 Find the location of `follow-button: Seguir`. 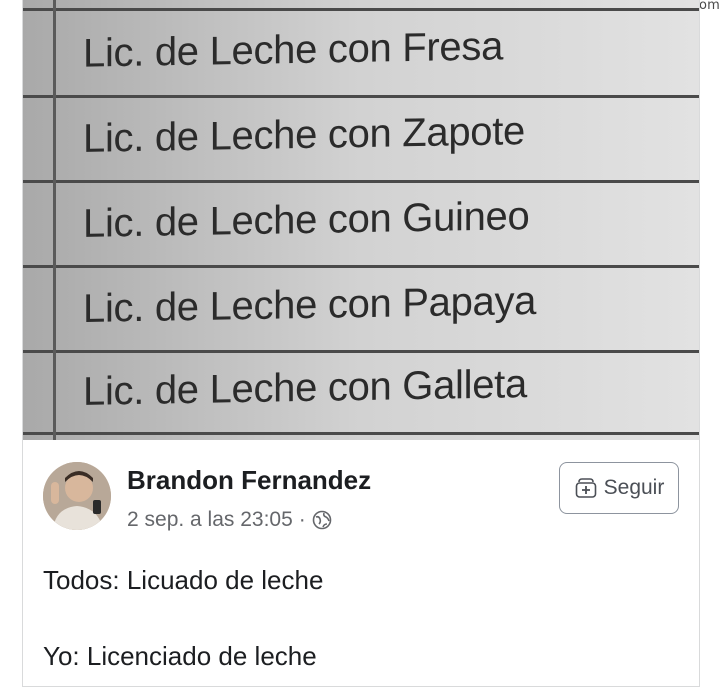

follow-button: Seguir is located at coordinates (619, 488).